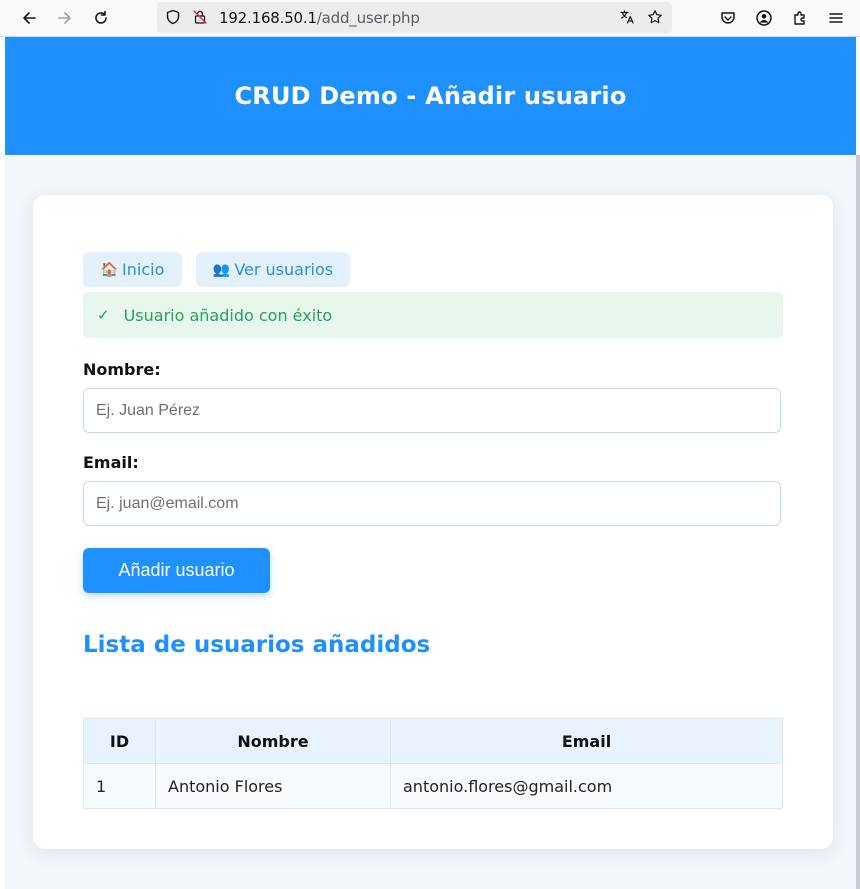 The height and width of the screenshot is (889, 860). I want to click on nav-view-users-button: 👥 Ver usuarios, so click(273, 269).